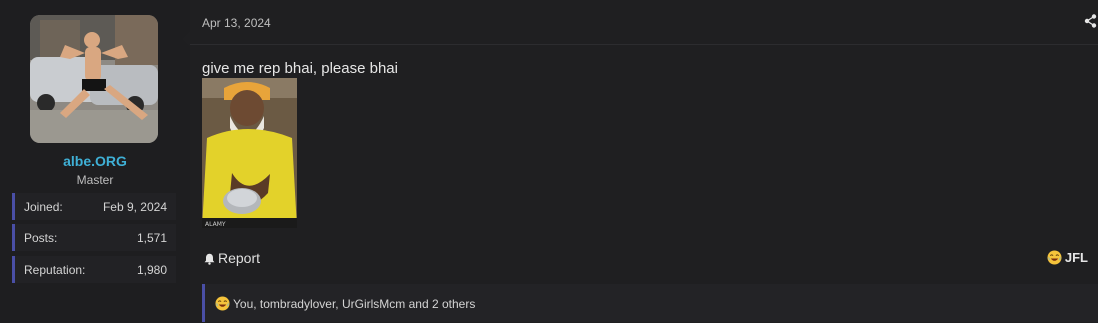  I want to click on avatar-photo, so click(94, 79).